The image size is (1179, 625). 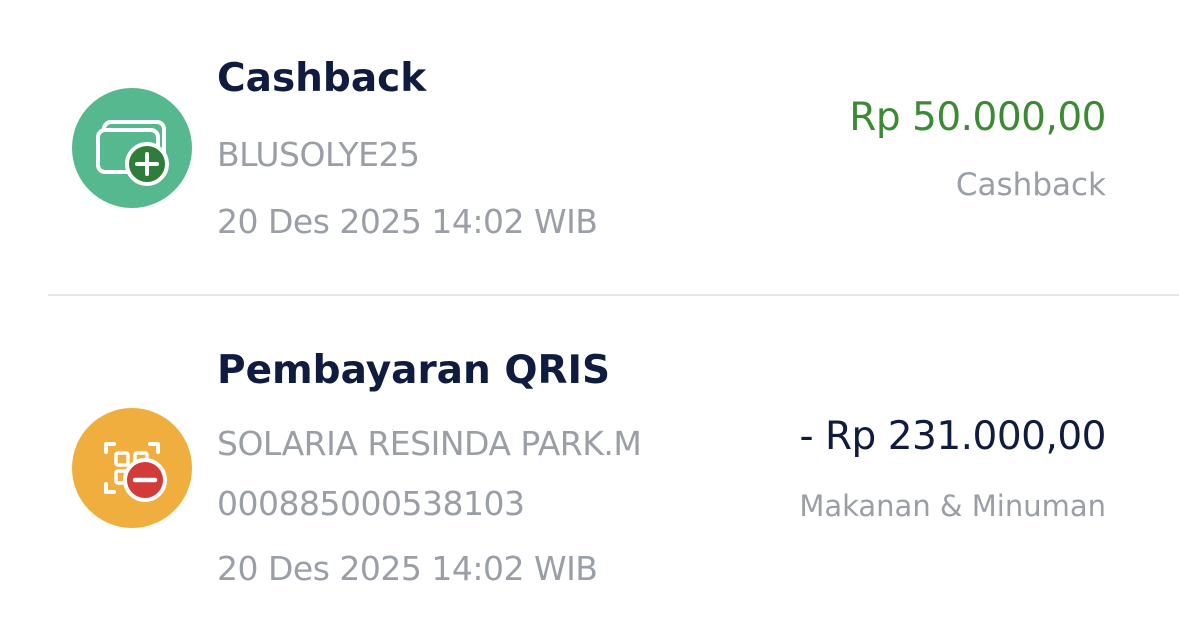 I want to click on wallet-plus-icon, so click(x=132, y=148).